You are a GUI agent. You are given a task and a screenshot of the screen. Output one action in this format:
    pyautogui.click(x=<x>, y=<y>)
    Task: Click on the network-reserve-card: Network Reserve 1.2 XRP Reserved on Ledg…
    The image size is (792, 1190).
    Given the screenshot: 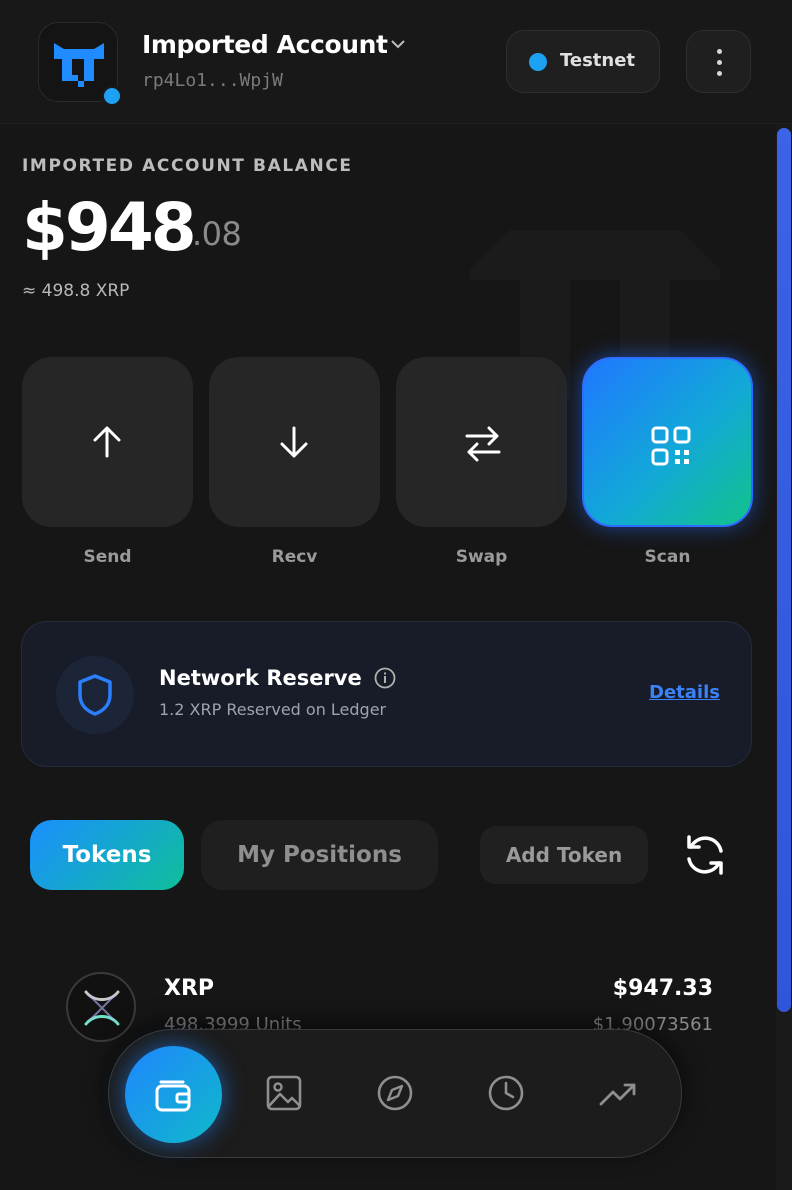 What is the action you would take?
    pyautogui.click(x=386, y=694)
    